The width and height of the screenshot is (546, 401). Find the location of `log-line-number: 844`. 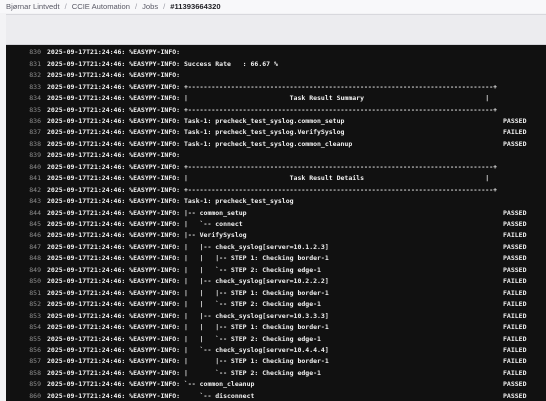

log-line-number: 844 is located at coordinates (23, 213).